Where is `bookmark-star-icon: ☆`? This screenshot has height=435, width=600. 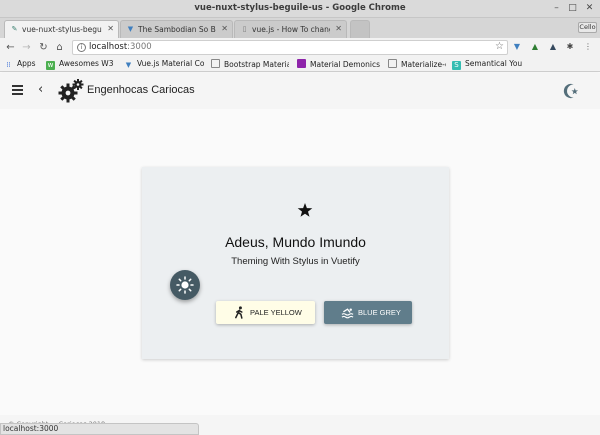 bookmark-star-icon: ☆ is located at coordinates (499, 46).